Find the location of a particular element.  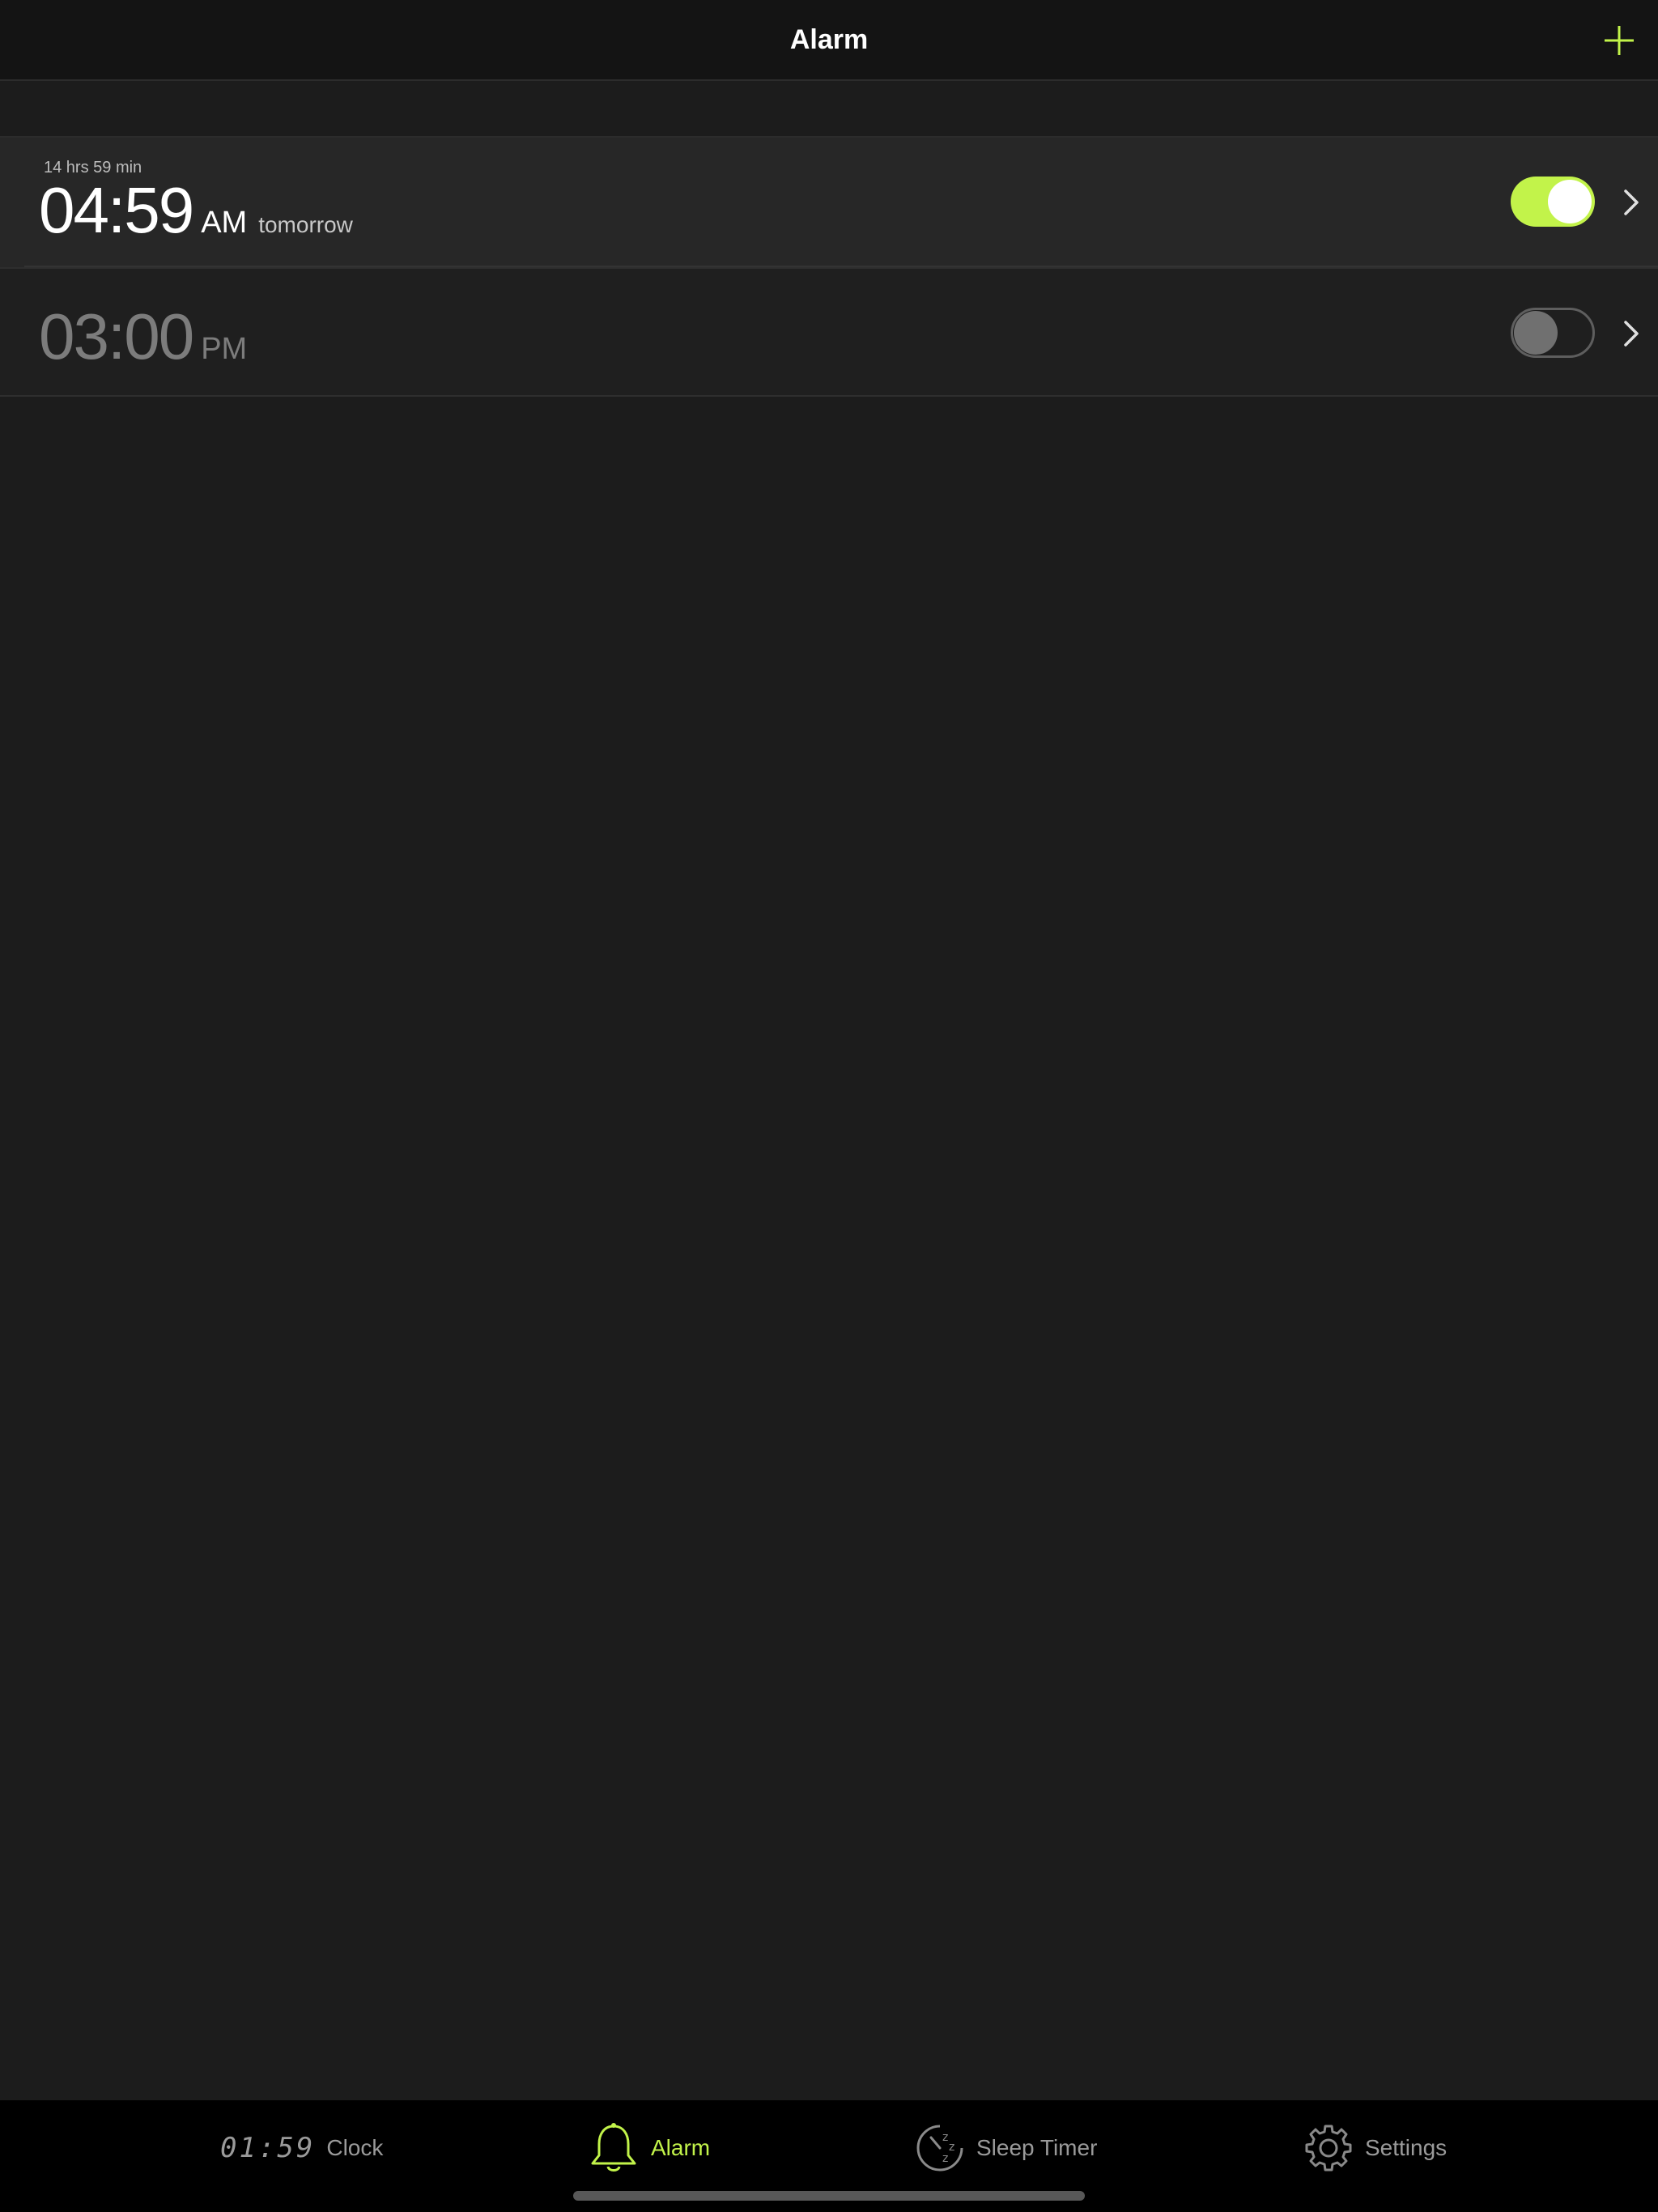

alarm-ampm: PM is located at coordinates (224, 349).